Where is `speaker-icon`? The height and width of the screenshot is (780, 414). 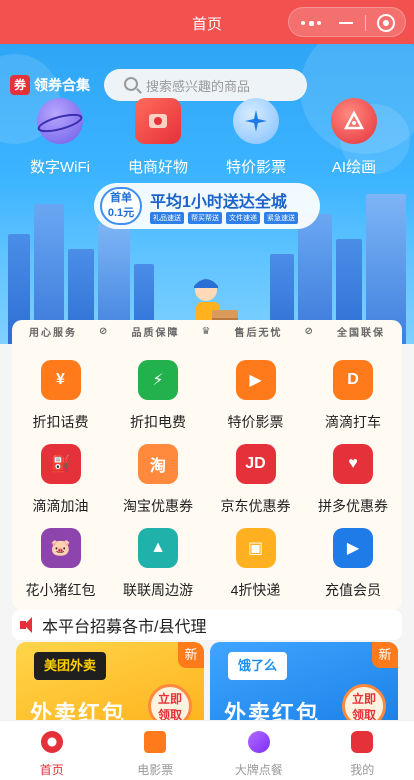
speaker-icon is located at coordinates (28, 625).